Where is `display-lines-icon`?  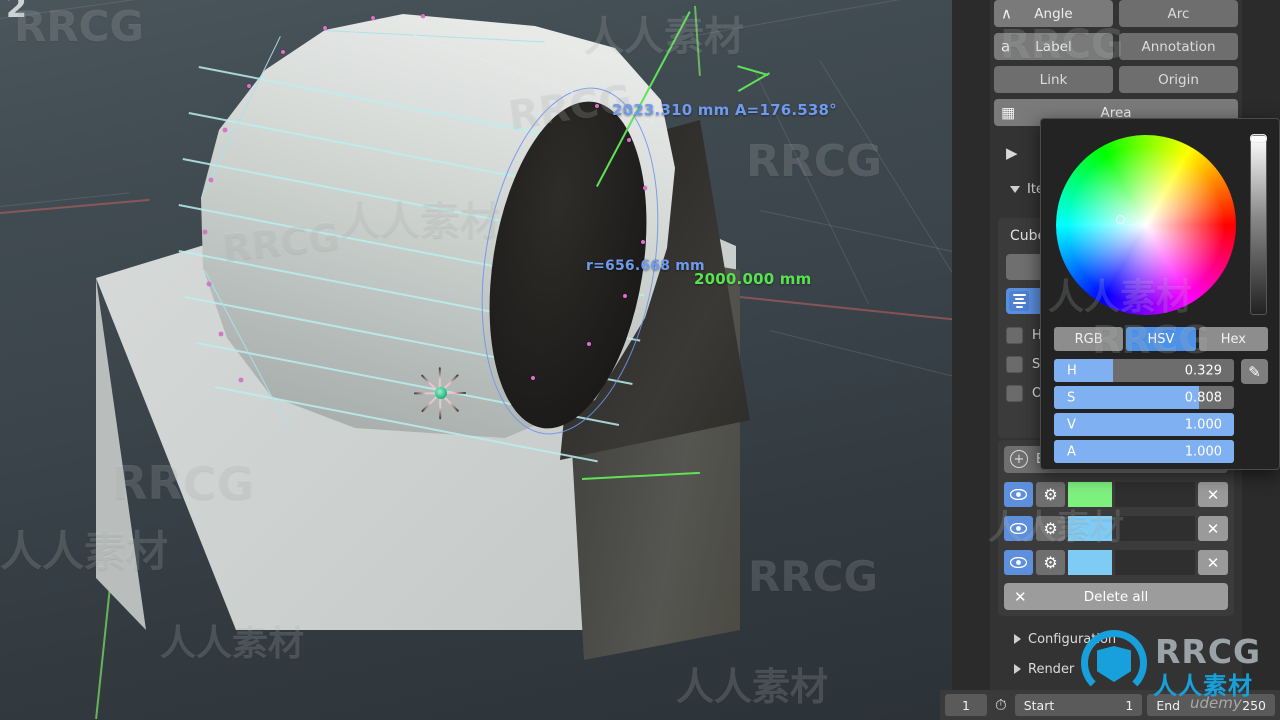 display-lines-icon is located at coordinates (1019, 301).